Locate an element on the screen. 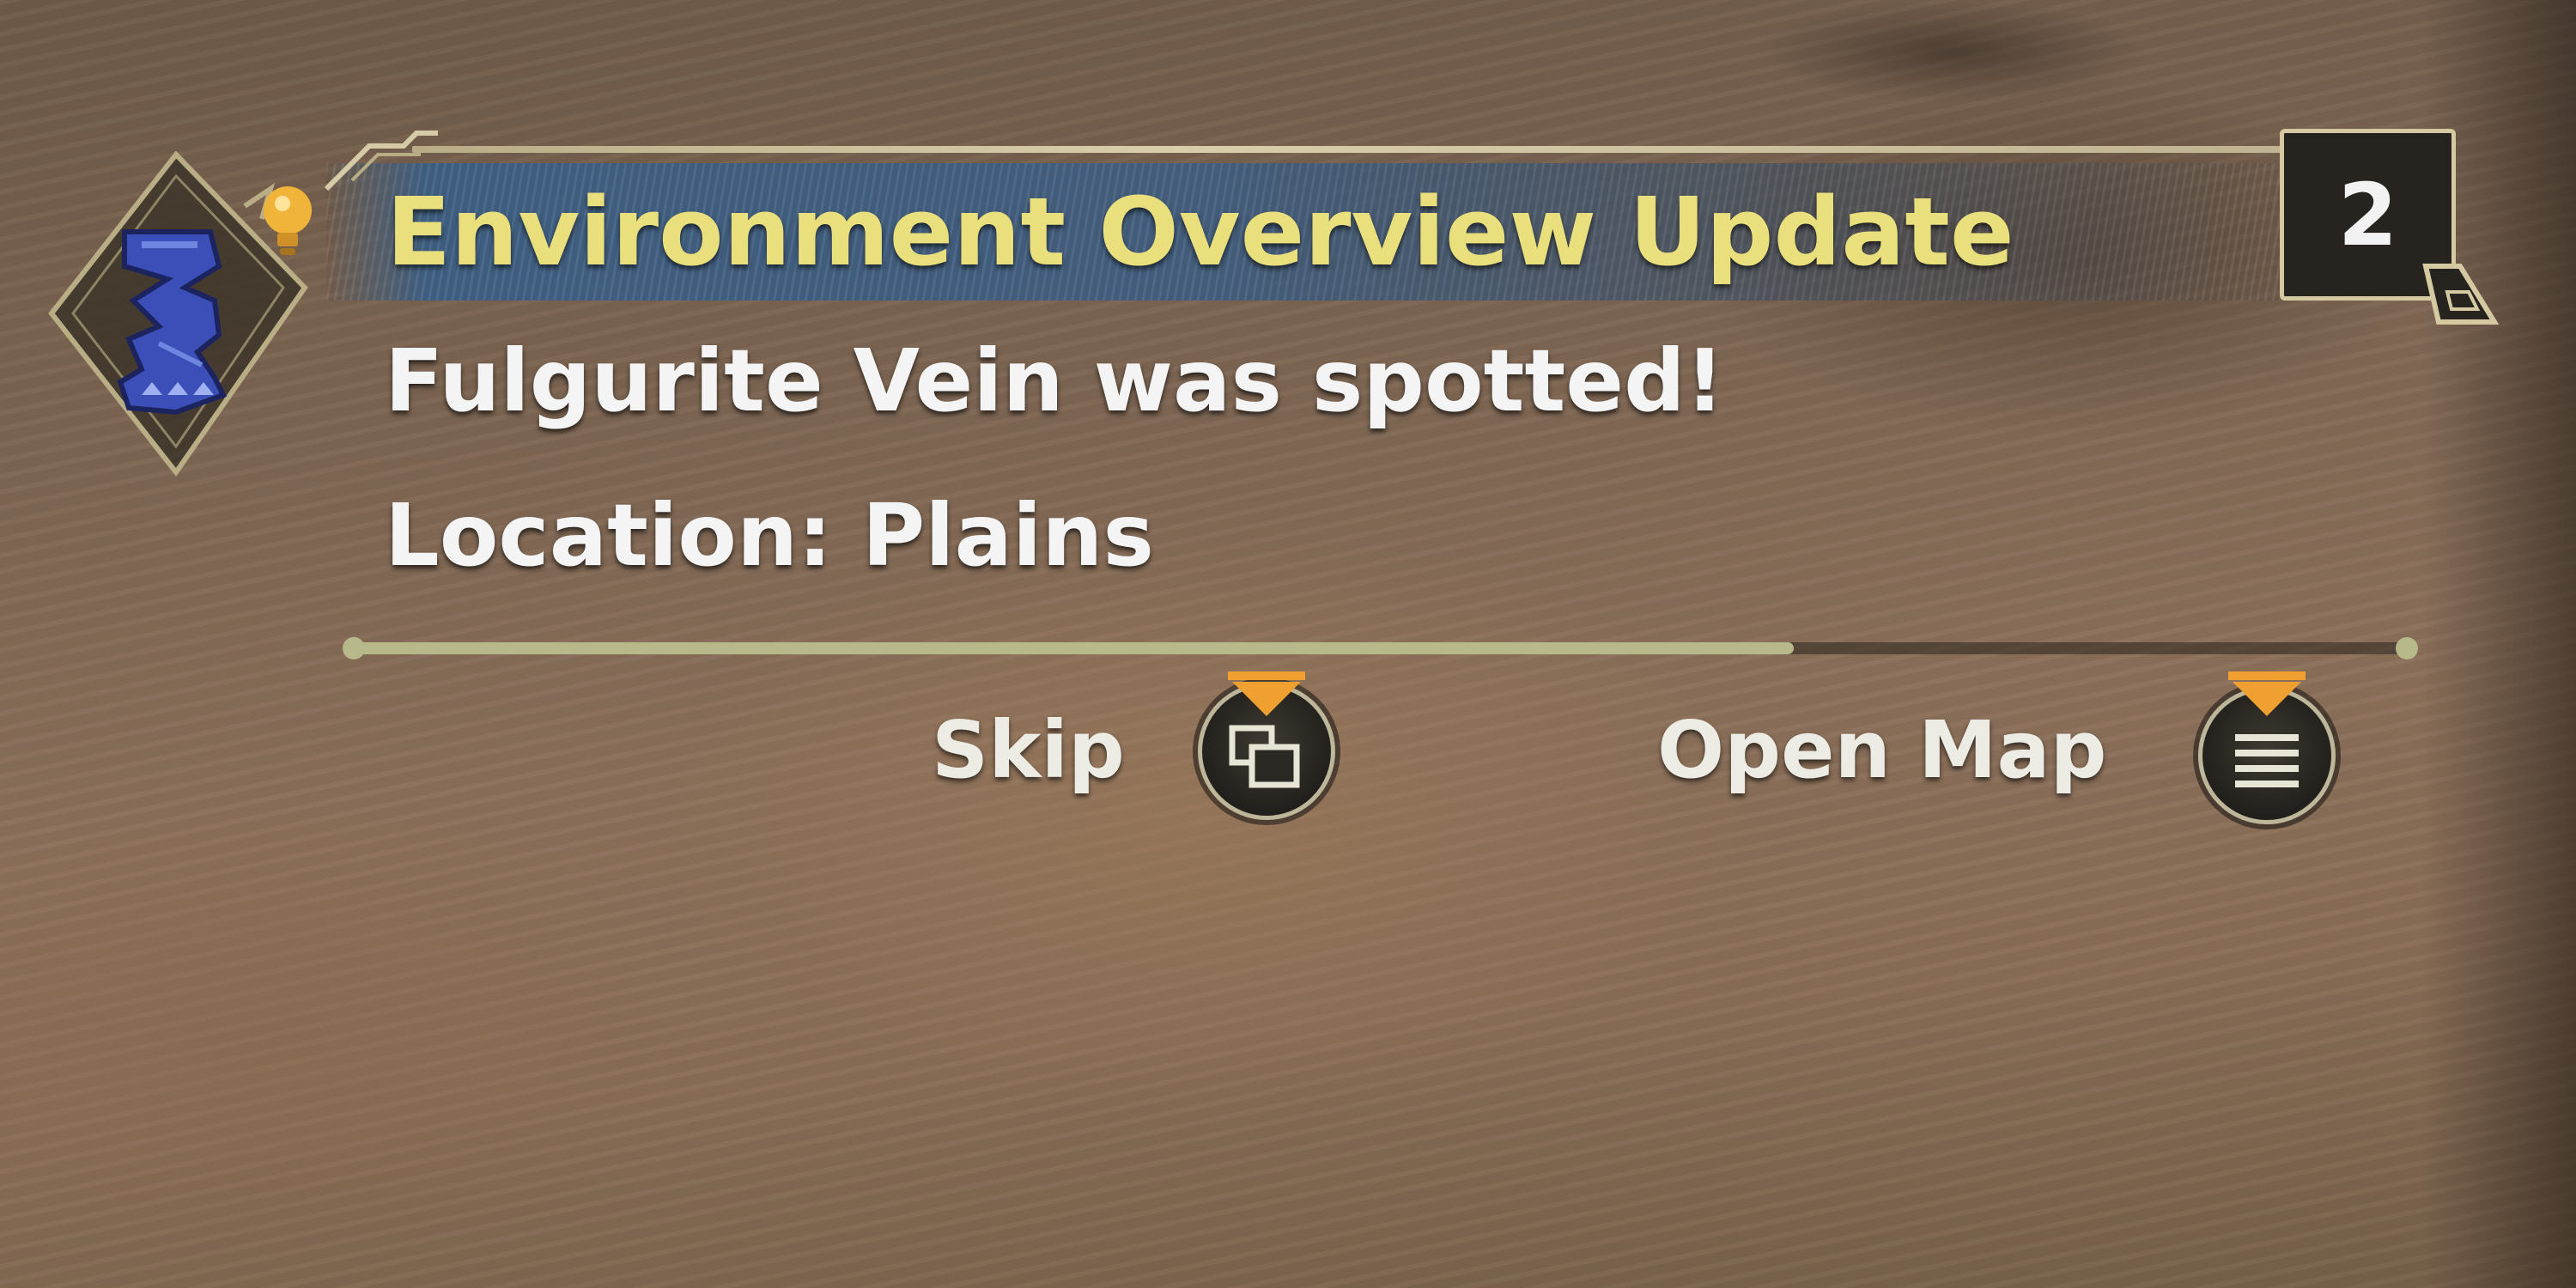 This screenshot has width=2576, height=1288. banner-top-line is located at coordinates (1348, 149).